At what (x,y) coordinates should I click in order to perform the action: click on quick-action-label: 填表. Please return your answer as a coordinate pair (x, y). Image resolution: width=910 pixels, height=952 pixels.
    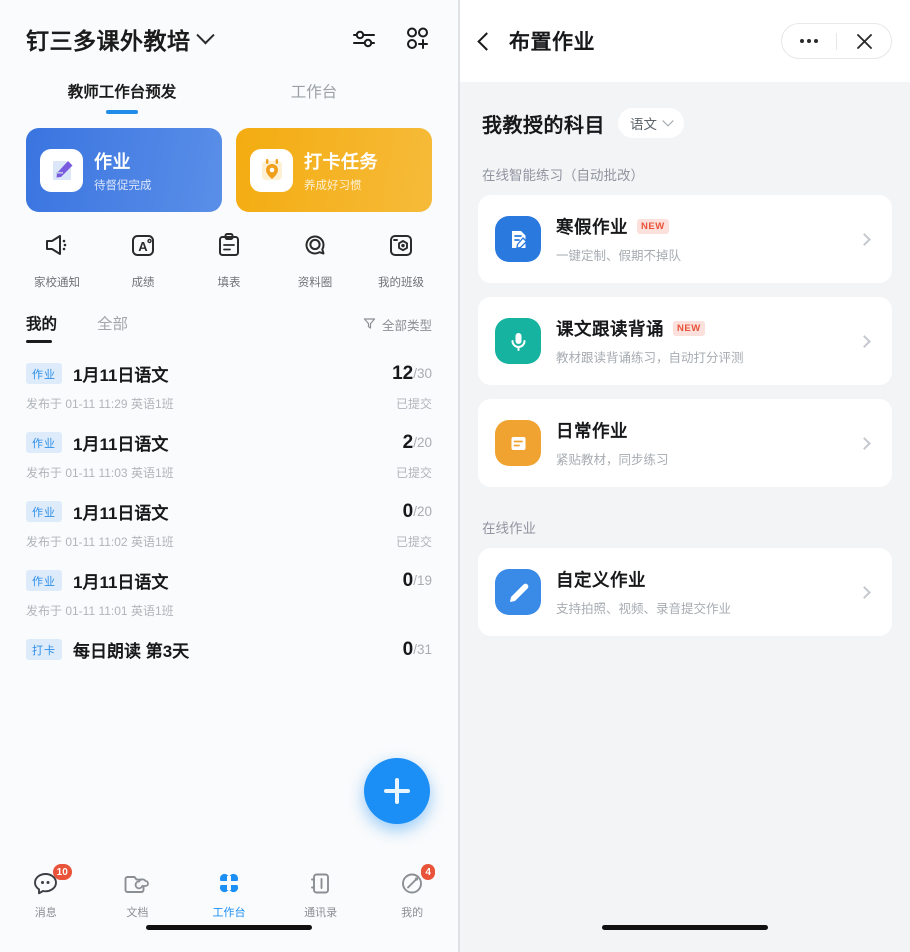
    Looking at the image, I should click on (229, 283).